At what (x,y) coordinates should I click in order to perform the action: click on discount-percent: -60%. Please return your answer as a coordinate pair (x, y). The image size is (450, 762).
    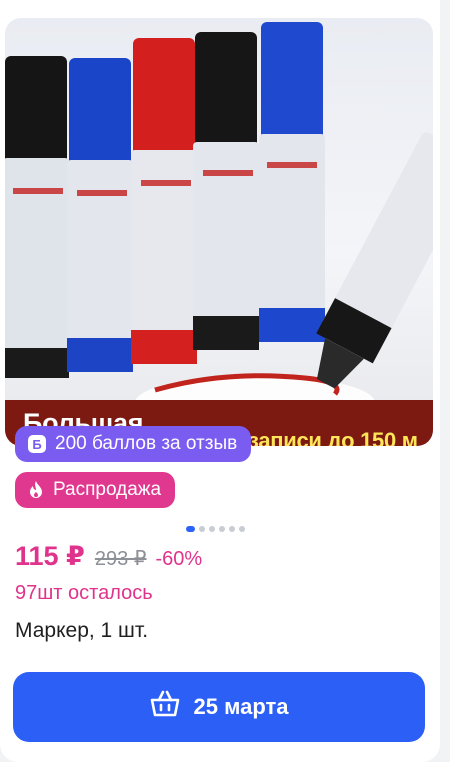
    Looking at the image, I should click on (179, 559).